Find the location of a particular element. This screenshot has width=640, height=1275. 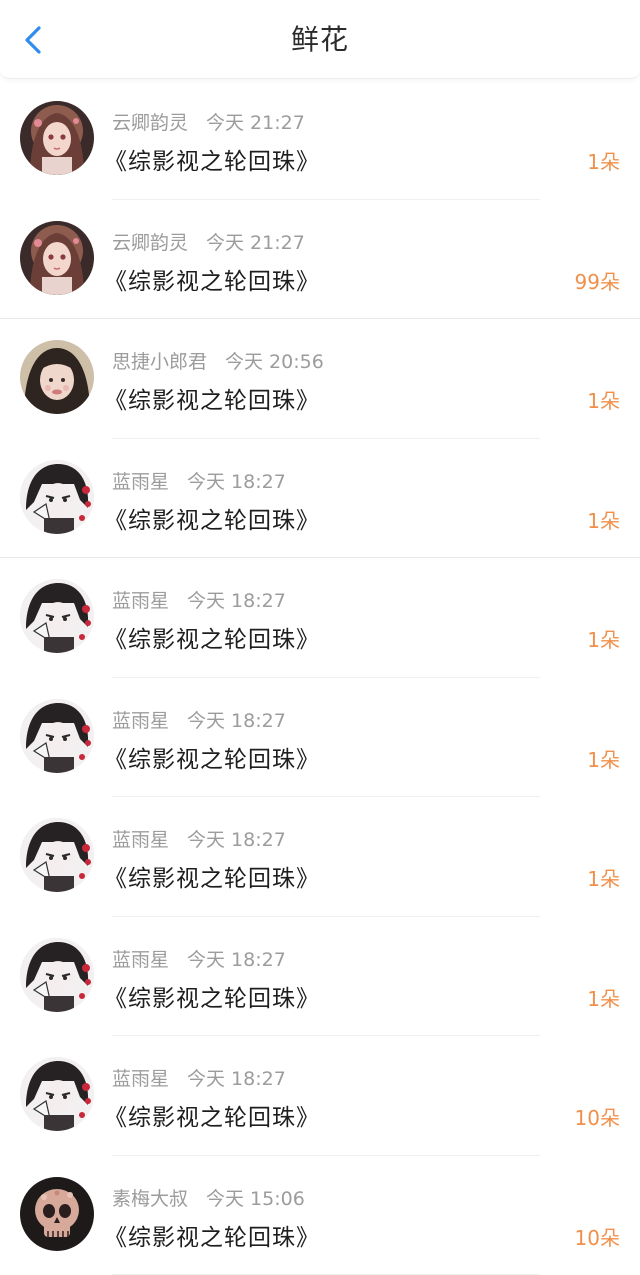

flower-count: 99朵 is located at coordinates (597, 280).